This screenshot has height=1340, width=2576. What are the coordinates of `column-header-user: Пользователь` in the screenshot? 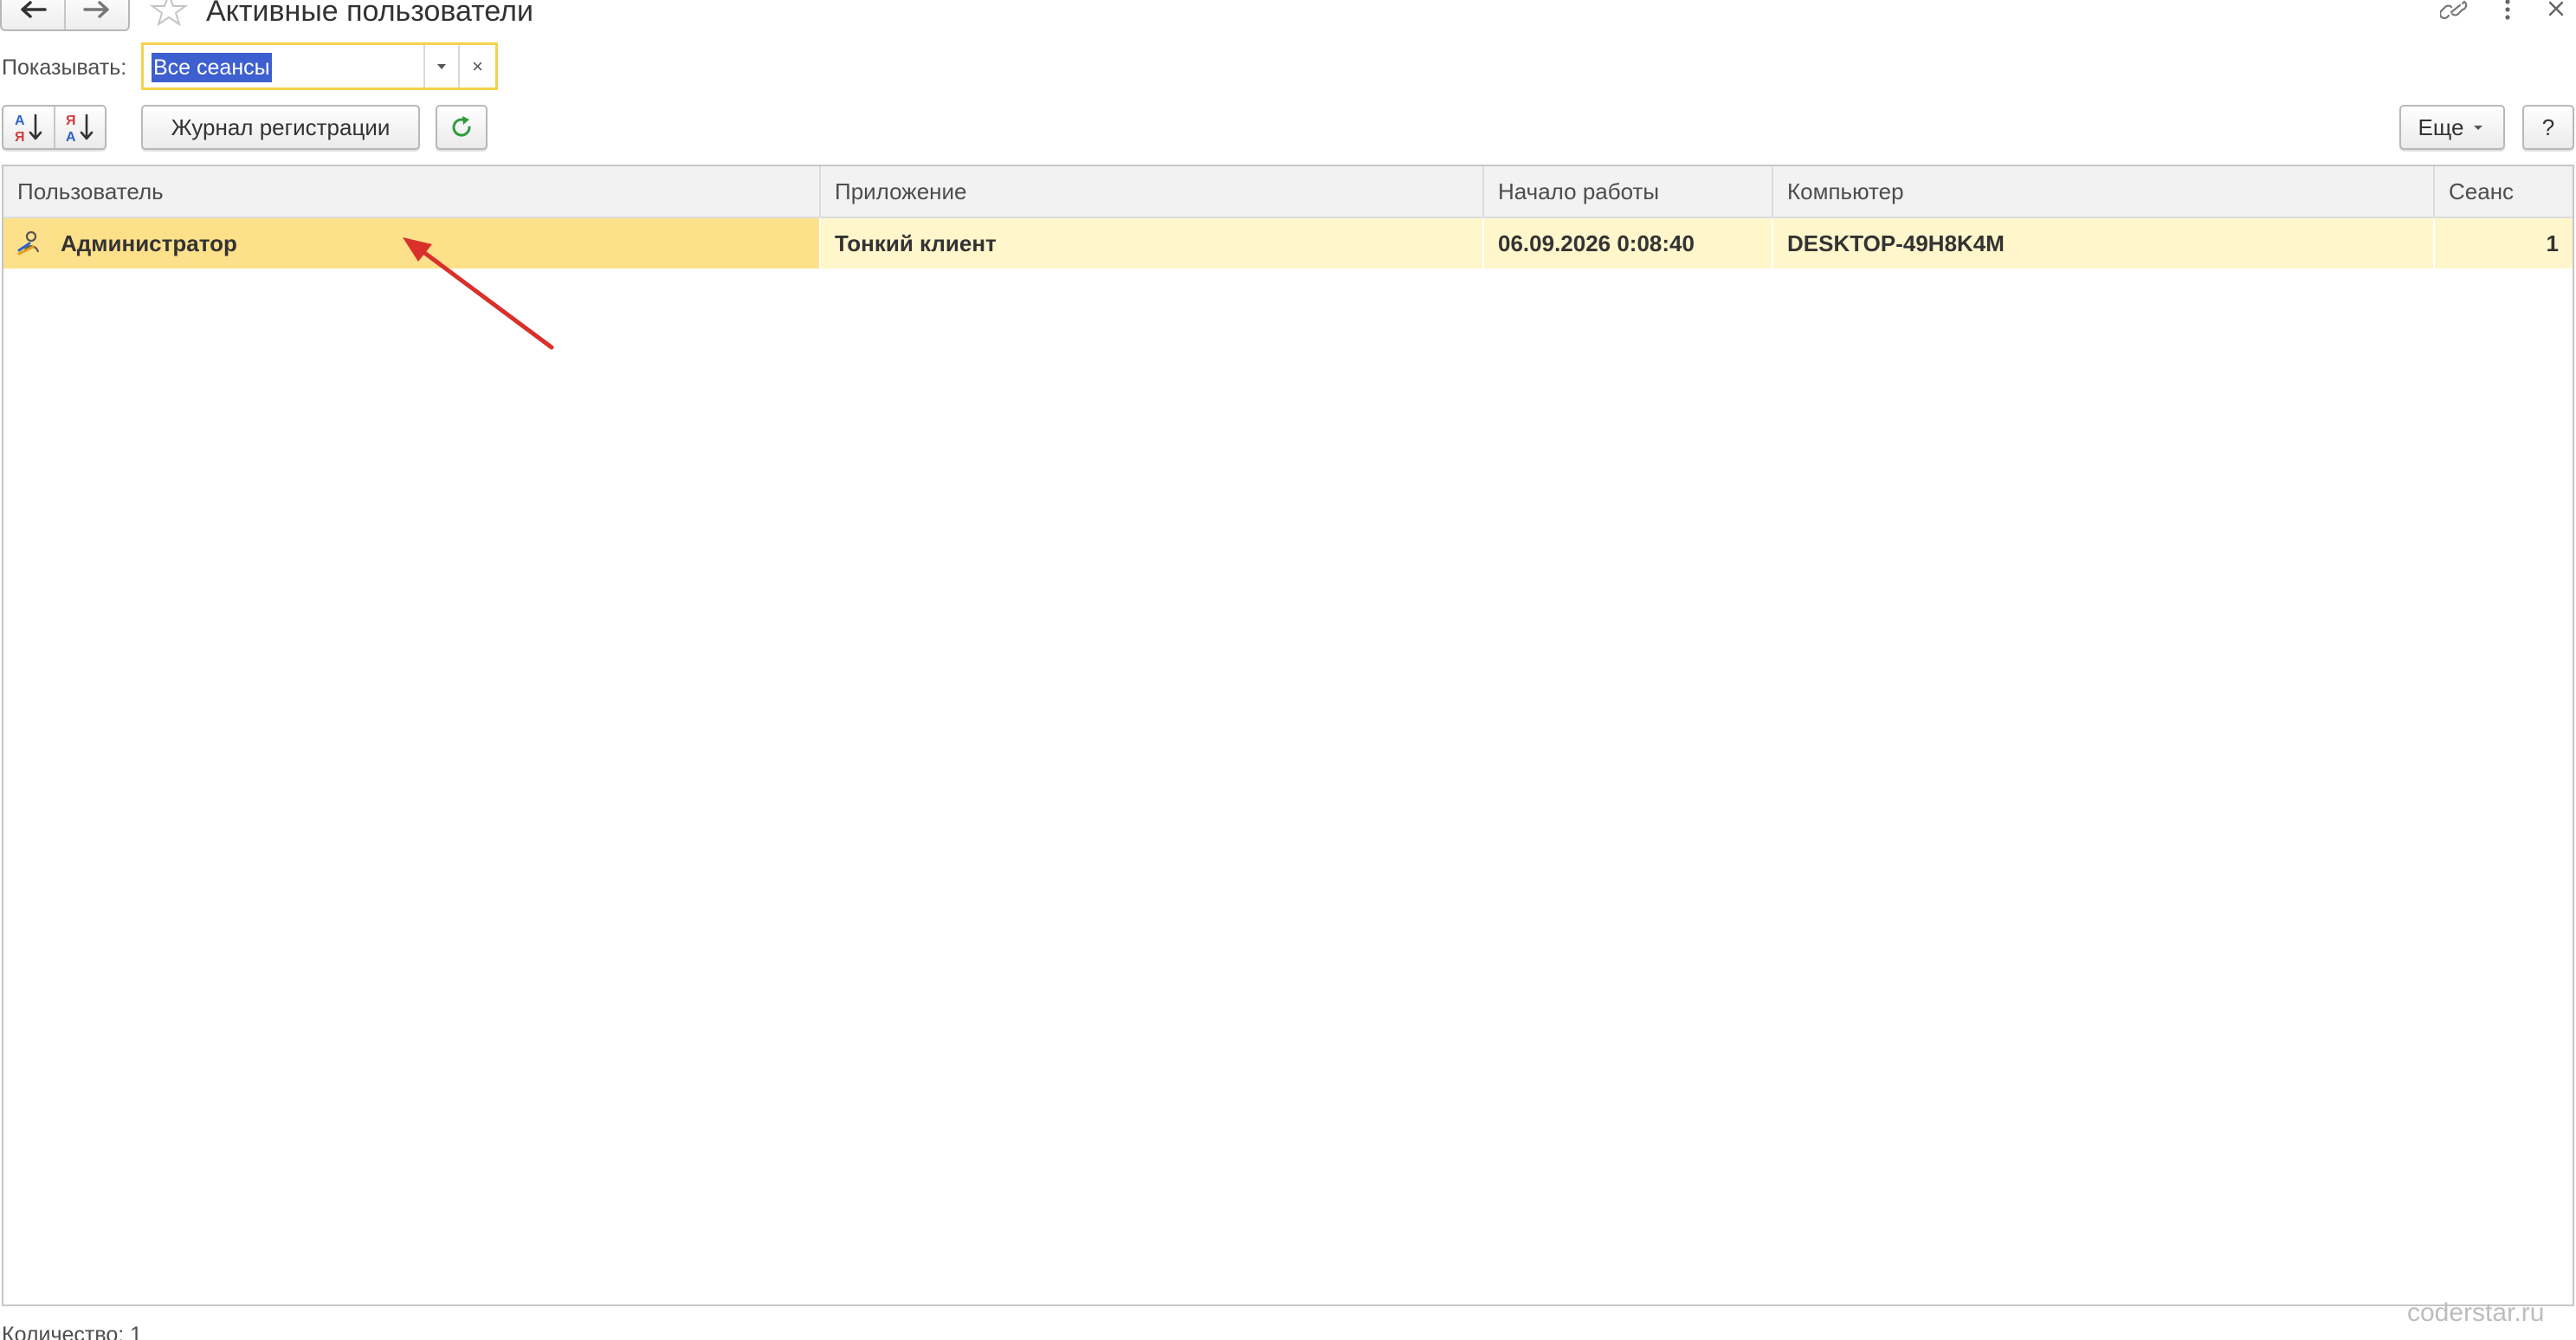 It's located at (412, 191).